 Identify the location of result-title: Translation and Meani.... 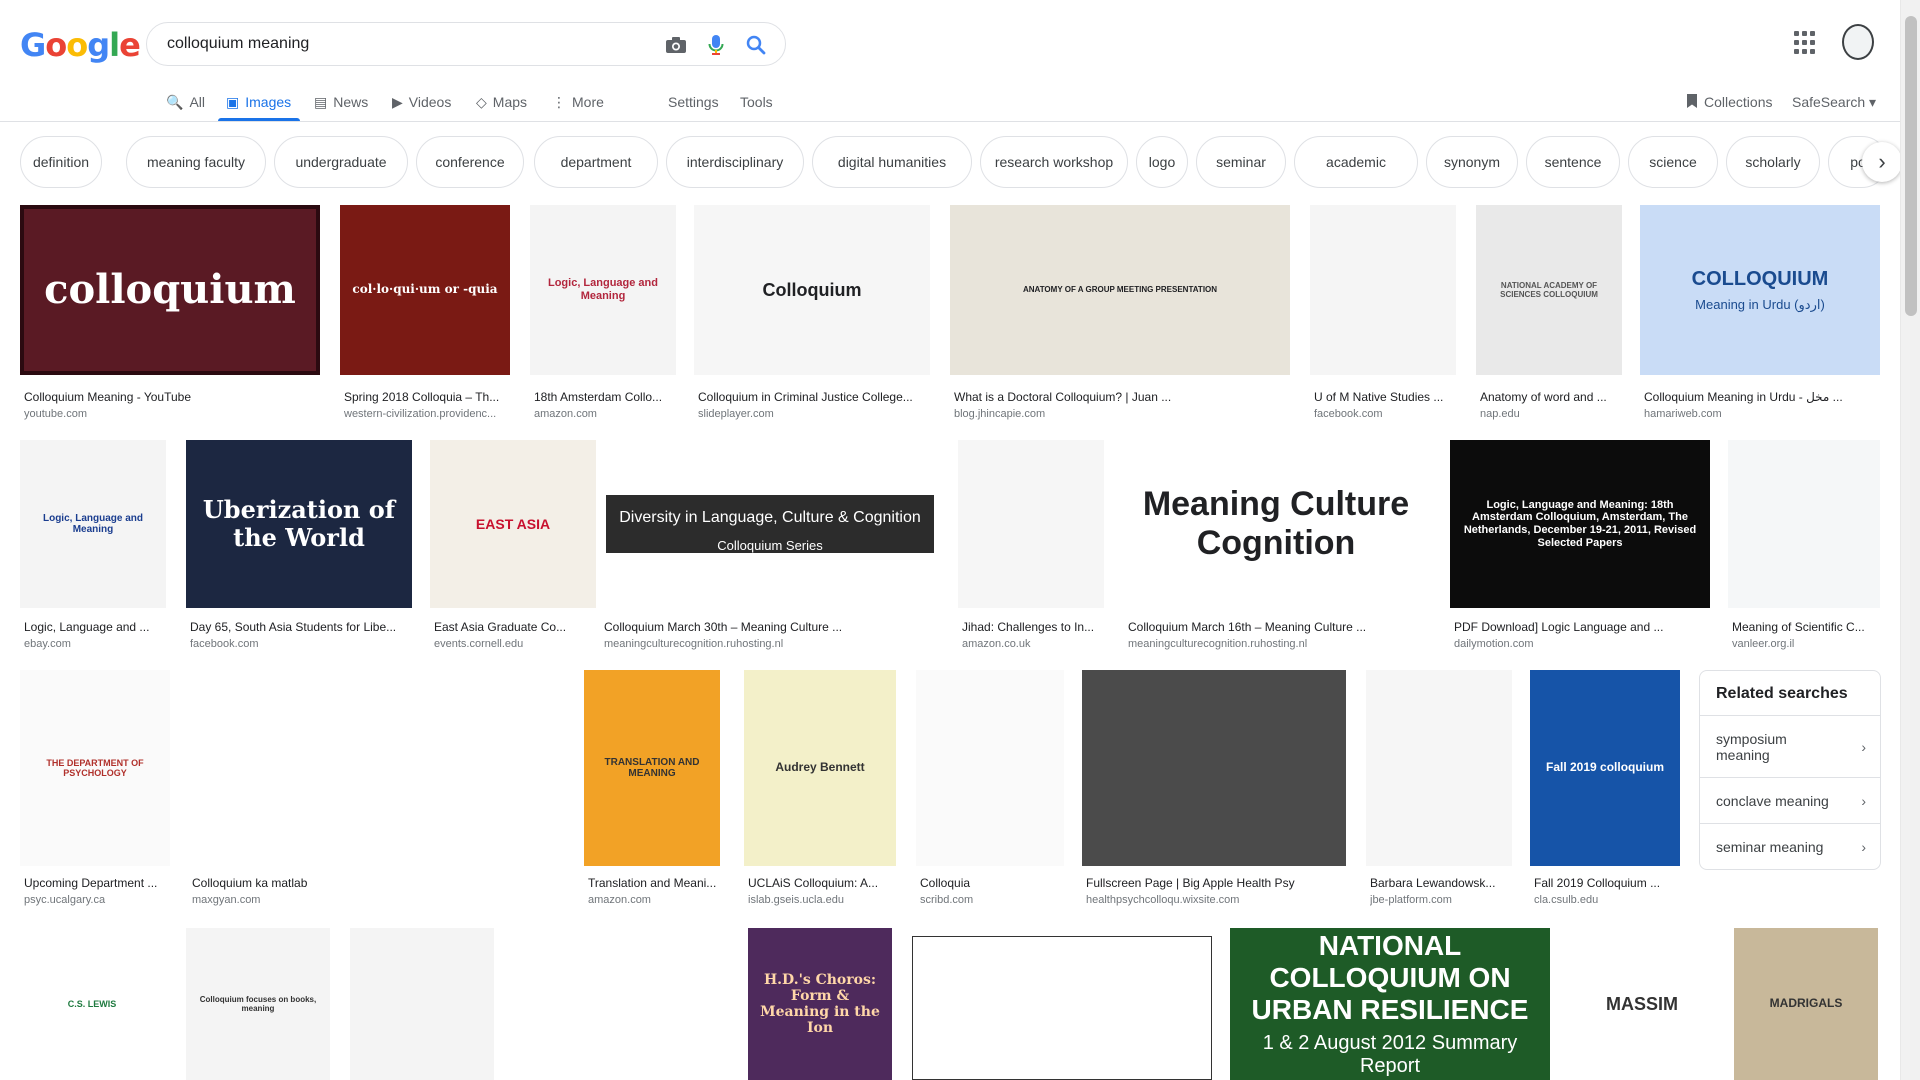
(654, 883).